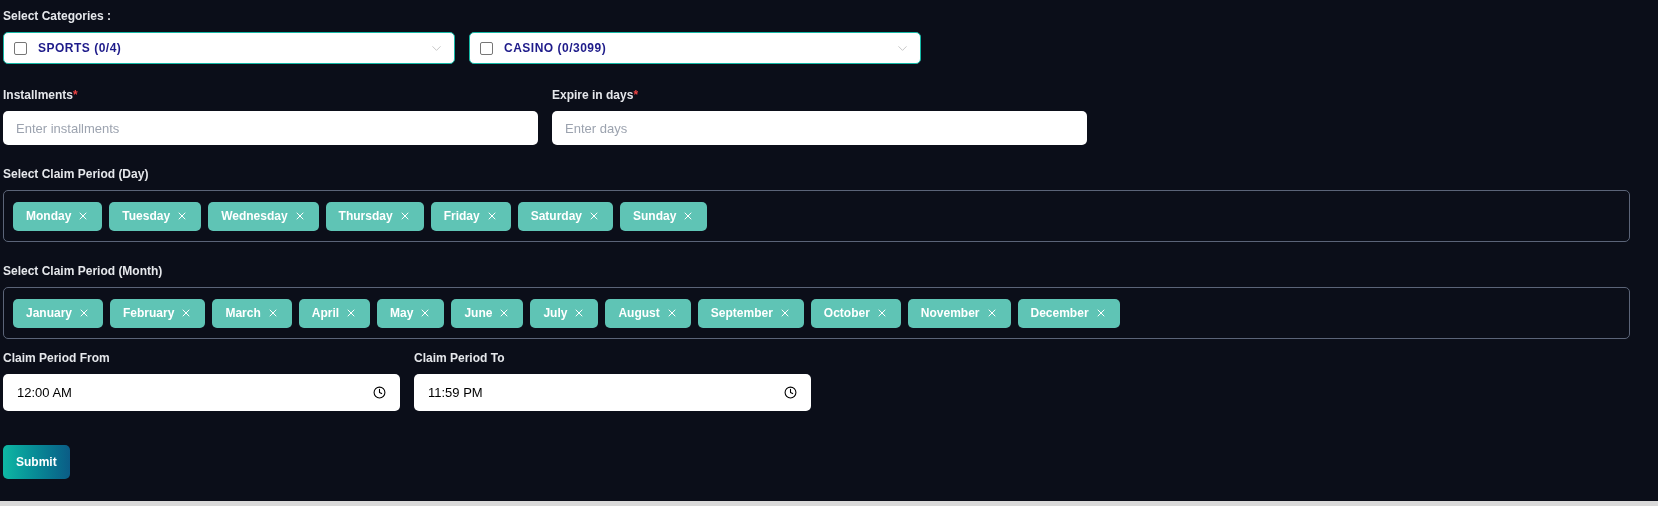  Describe the element at coordinates (36, 462) in the screenshot. I see `submit-button: Submit` at that location.